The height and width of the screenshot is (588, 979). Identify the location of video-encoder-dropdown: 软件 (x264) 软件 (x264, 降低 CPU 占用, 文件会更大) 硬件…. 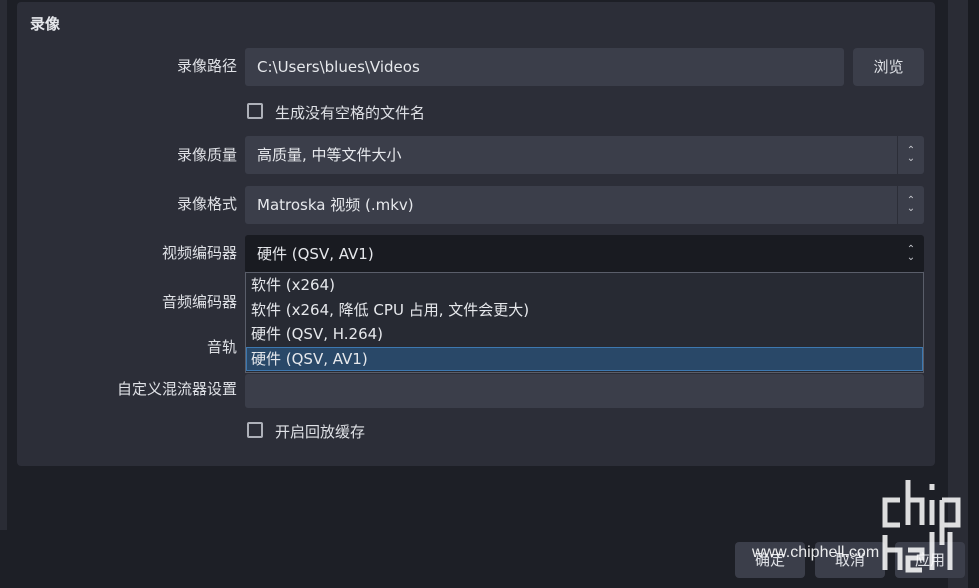
(584, 322).